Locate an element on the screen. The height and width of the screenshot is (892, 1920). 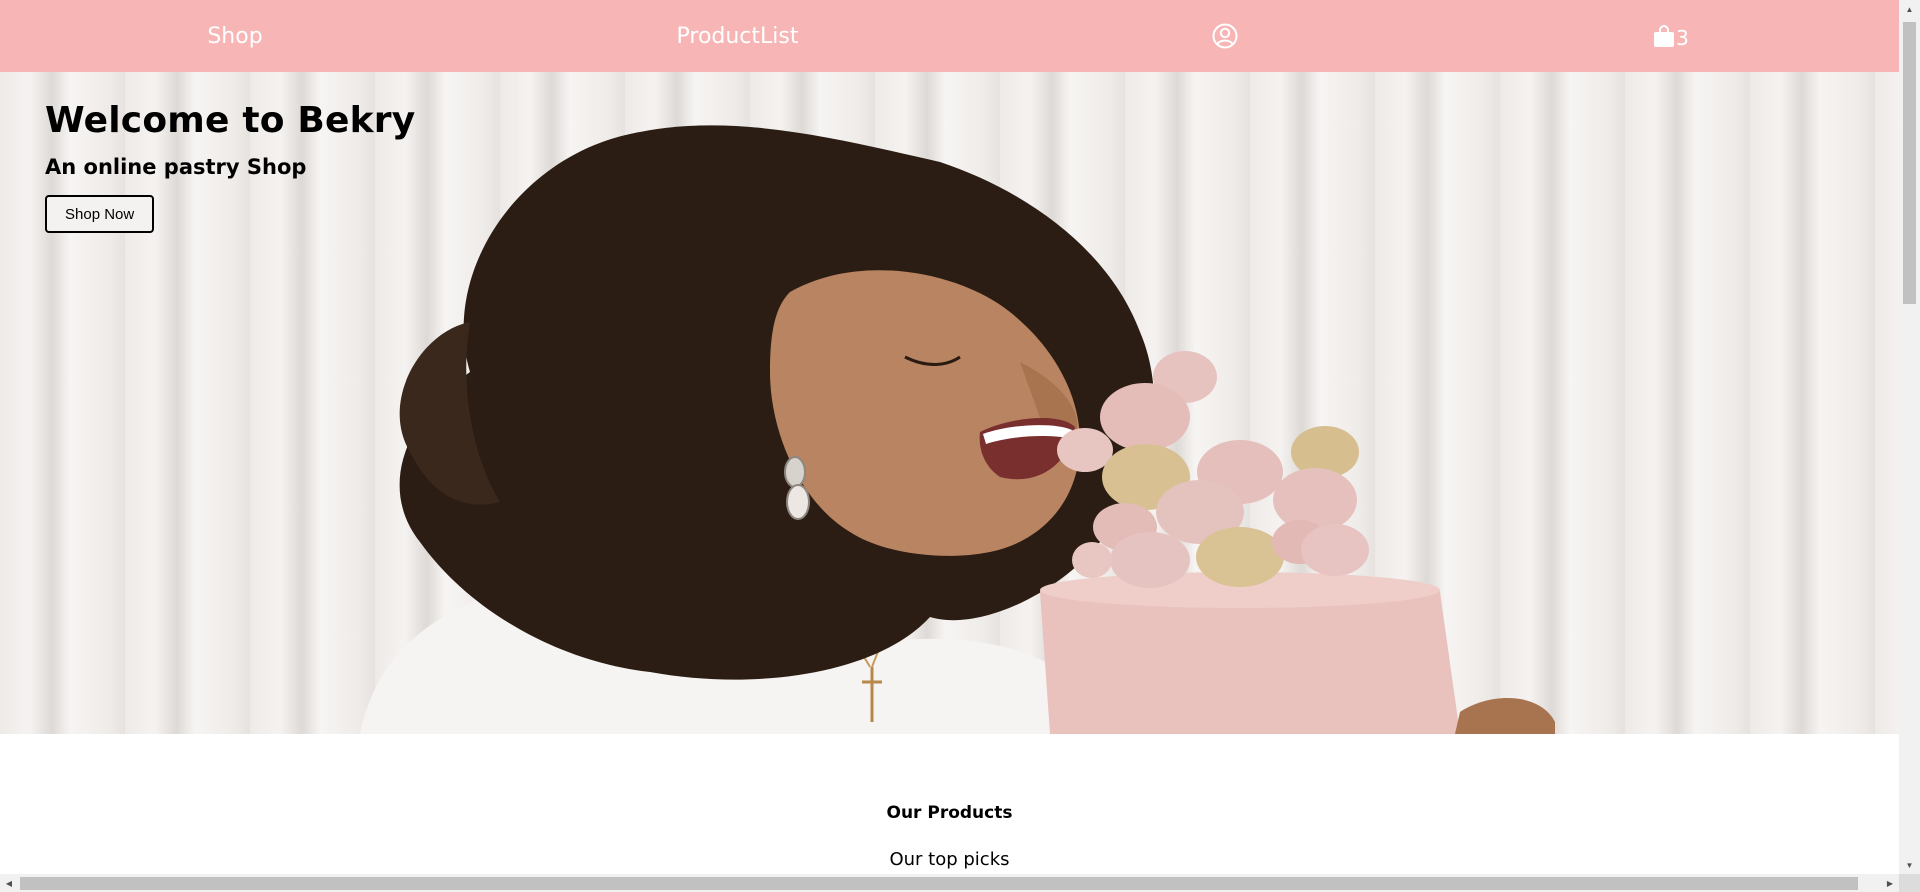
shopping-bag-icon is located at coordinates (1664, 36).